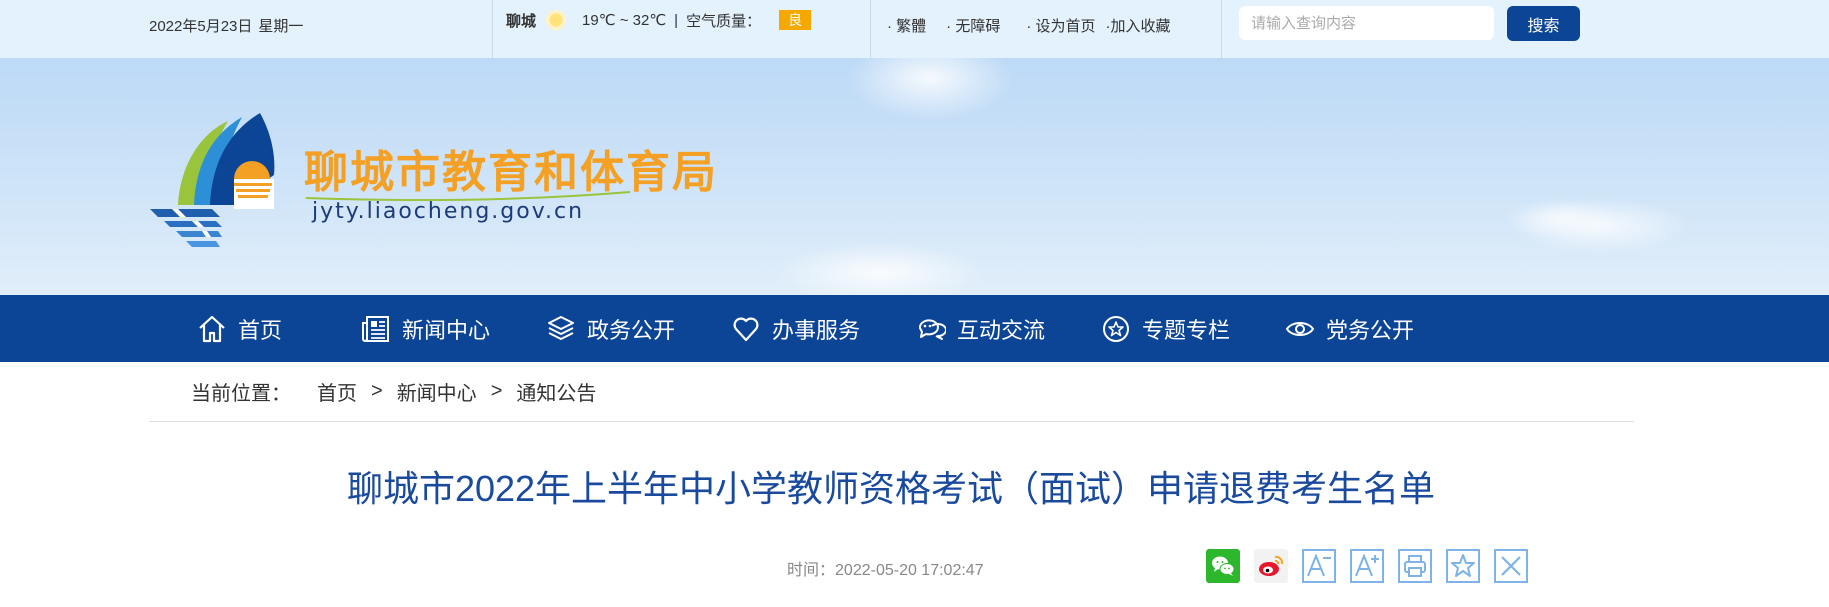 The image size is (1829, 607). Describe the element at coordinates (376, 329) in the screenshot. I see `newspaper-icon` at that location.